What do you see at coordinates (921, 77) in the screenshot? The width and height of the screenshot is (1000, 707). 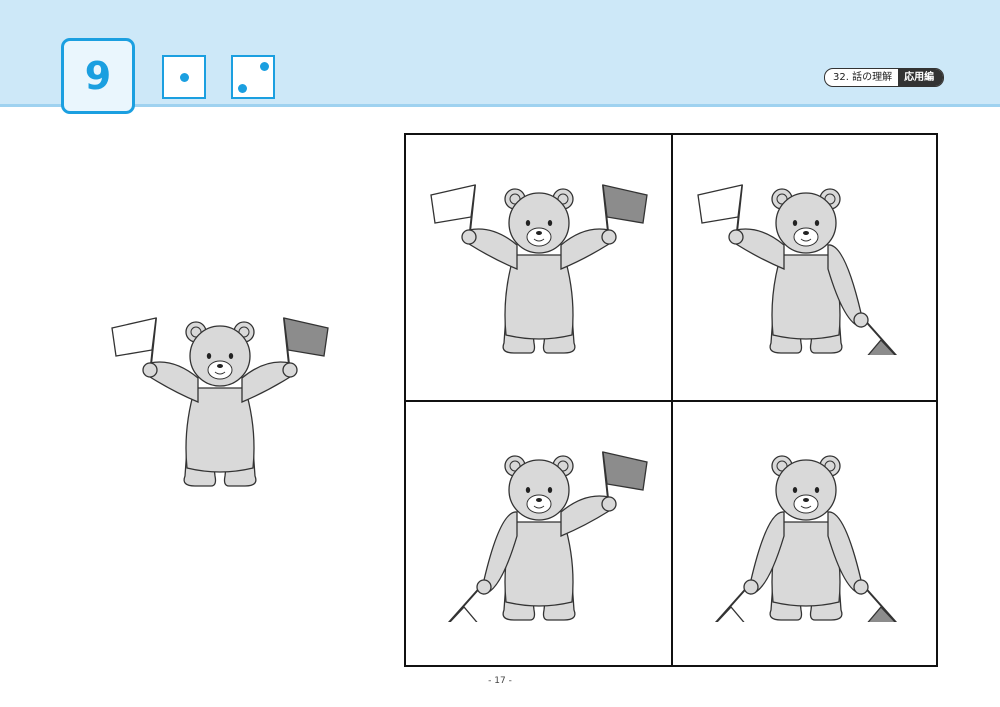 I see `lesson-level: 応用編` at bounding box center [921, 77].